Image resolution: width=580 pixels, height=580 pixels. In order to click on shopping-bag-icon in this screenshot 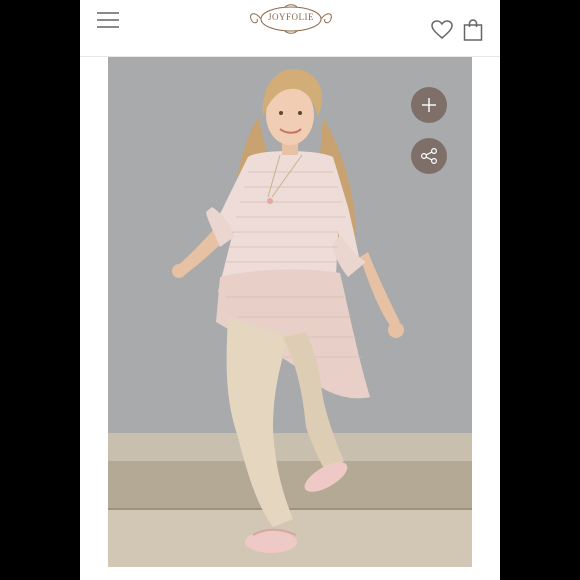, I will do `click(473, 30)`.